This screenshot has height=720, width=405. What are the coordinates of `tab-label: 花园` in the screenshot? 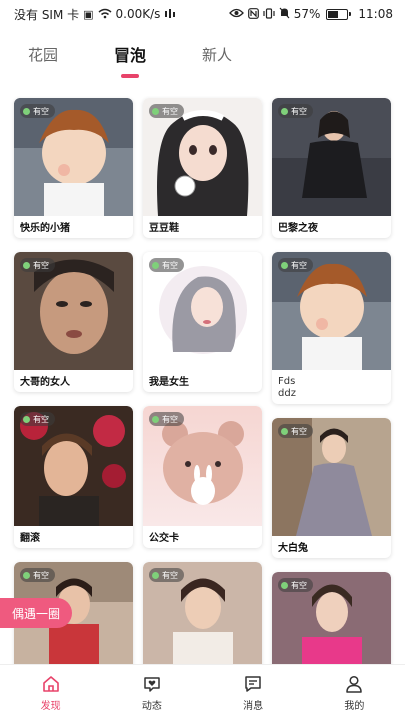 It's located at (43, 54).